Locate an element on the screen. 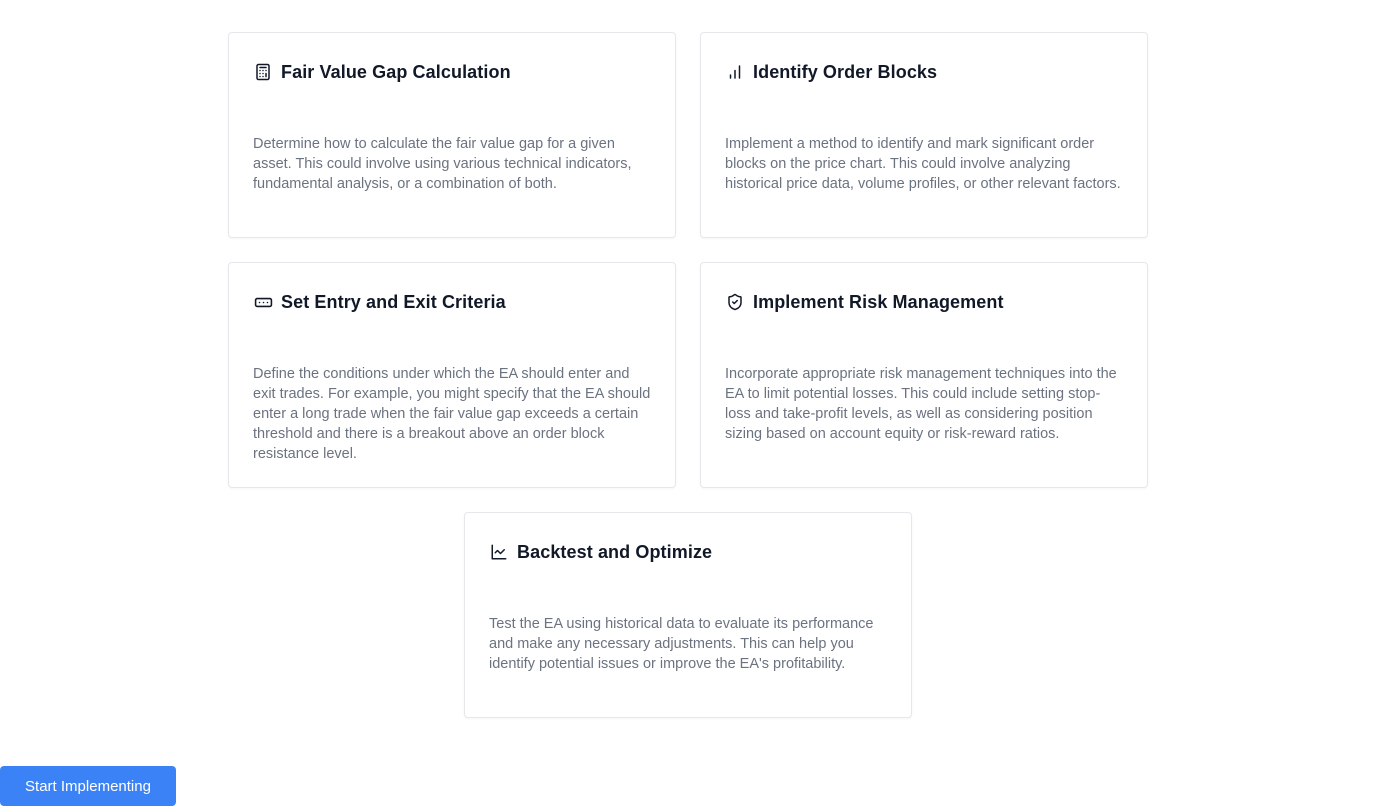  card-title: Fair Value Gap Calculation is located at coordinates (396, 71).